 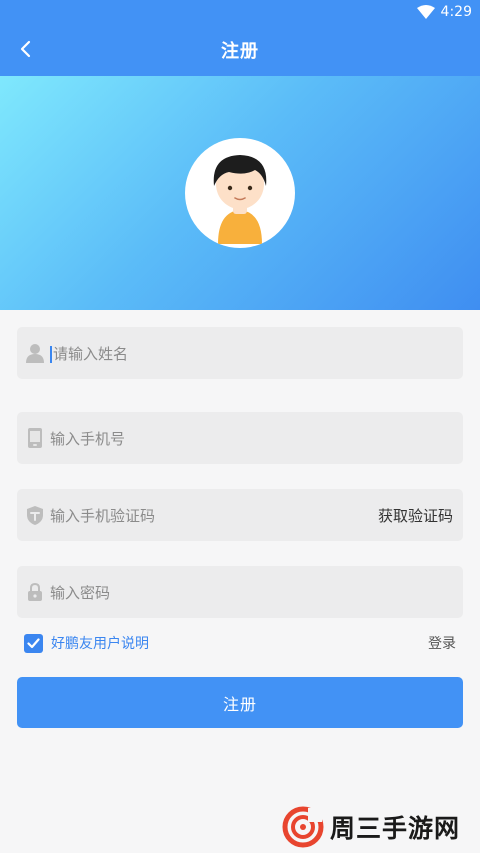 I want to click on name-input: 请输入姓名, so click(x=90, y=354).